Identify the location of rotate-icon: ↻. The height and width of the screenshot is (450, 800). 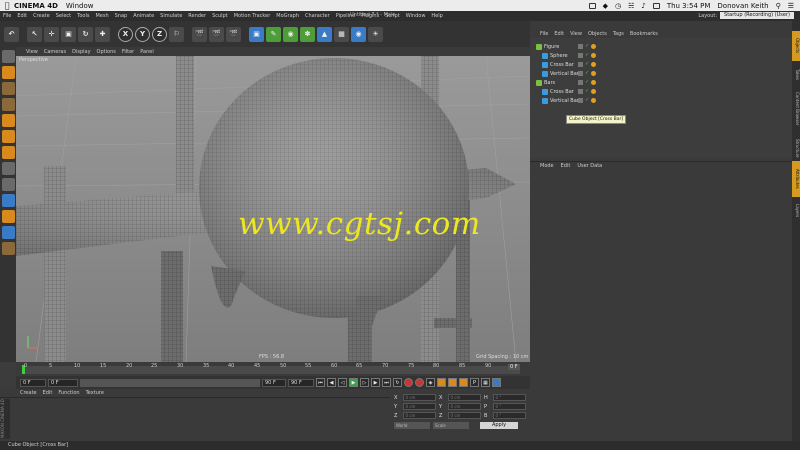
(85, 34).